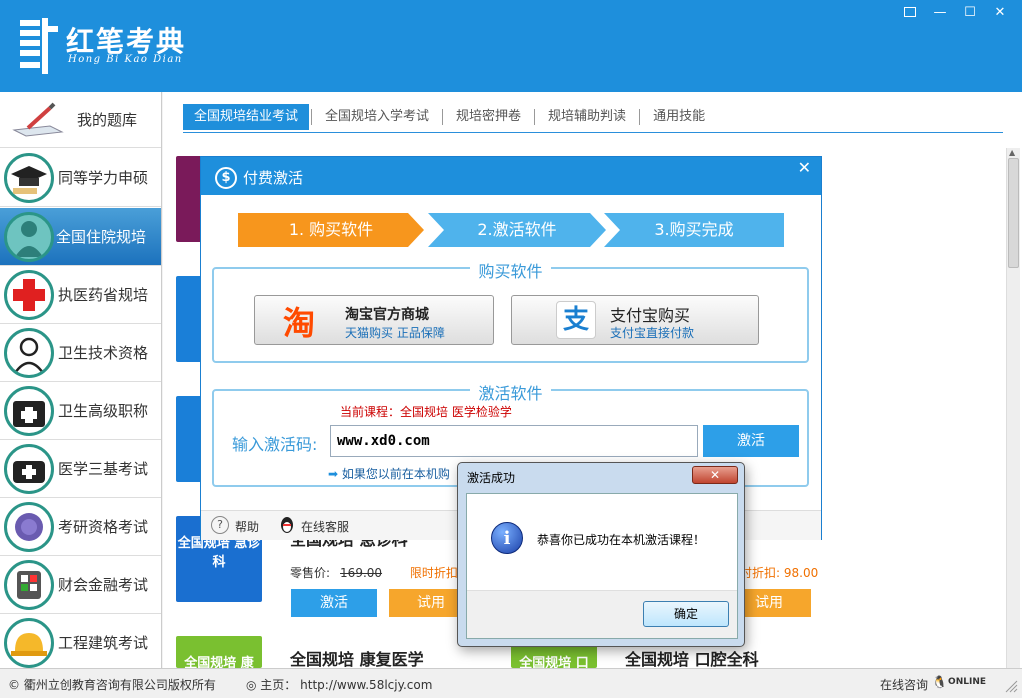  I want to click on course-title: 全国规培 康复医学, so click(357, 659).